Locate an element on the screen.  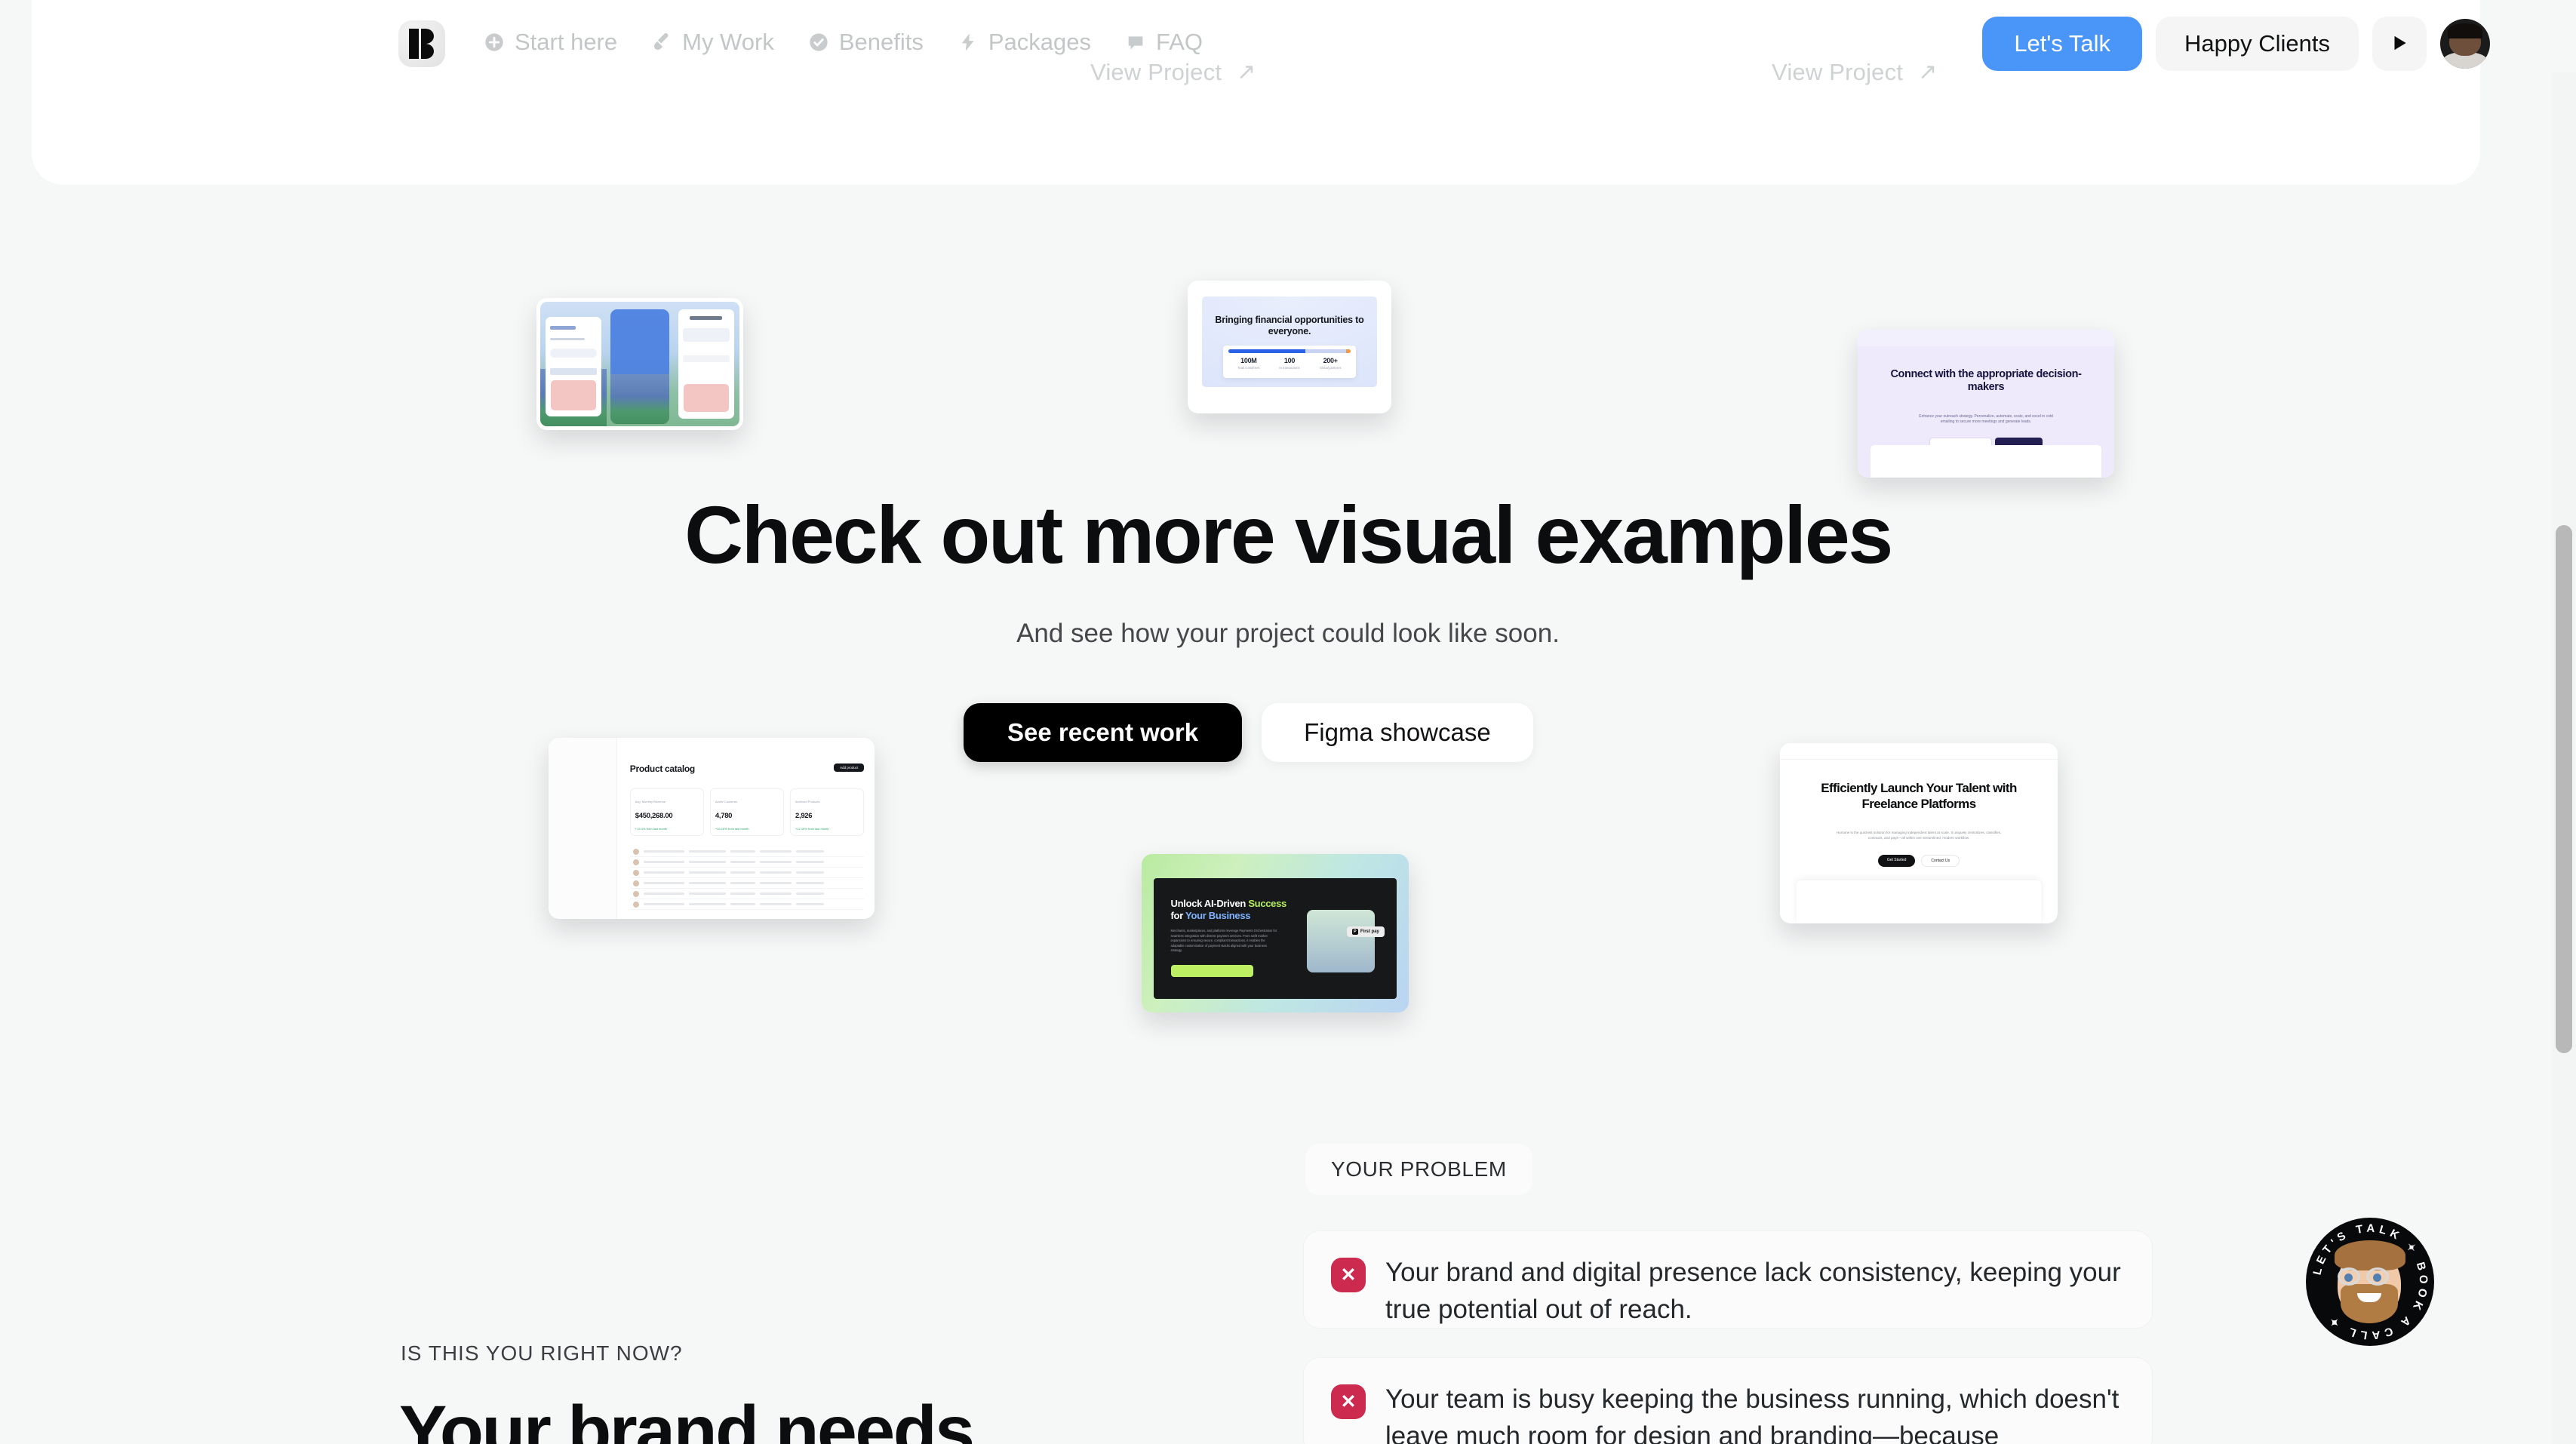
lightning-bolt-icon is located at coordinates (968, 42).